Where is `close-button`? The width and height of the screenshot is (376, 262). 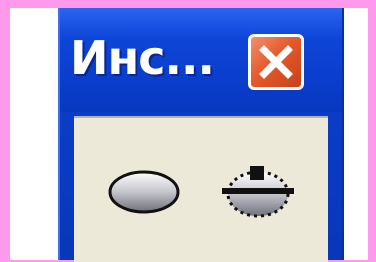
close-button is located at coordinates (276, 62).